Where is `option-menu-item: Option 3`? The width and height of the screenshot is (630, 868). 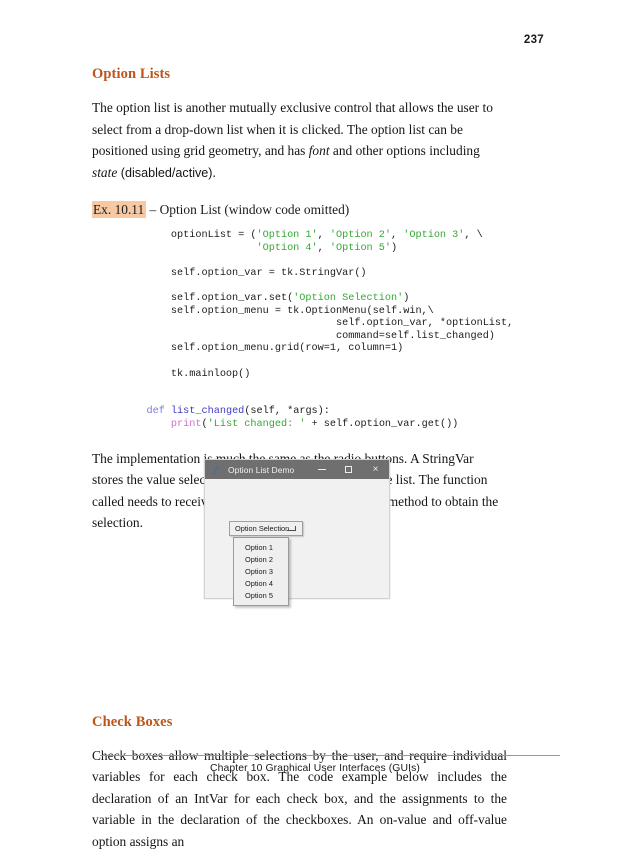 option-menu-item: Option 3 is located at coordinates (261, 571).